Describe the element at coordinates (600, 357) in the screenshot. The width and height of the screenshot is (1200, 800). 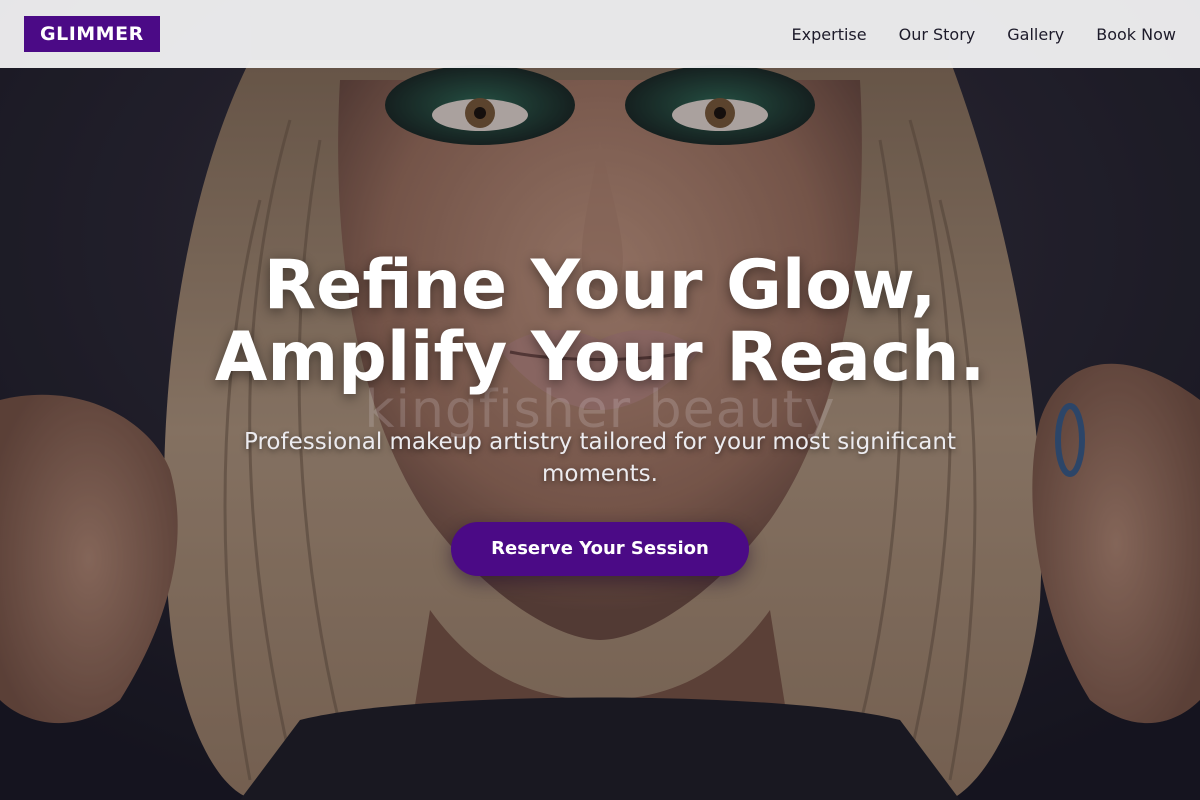
I see `hero-headline-line2: Amplify Your Reach.` at that location.